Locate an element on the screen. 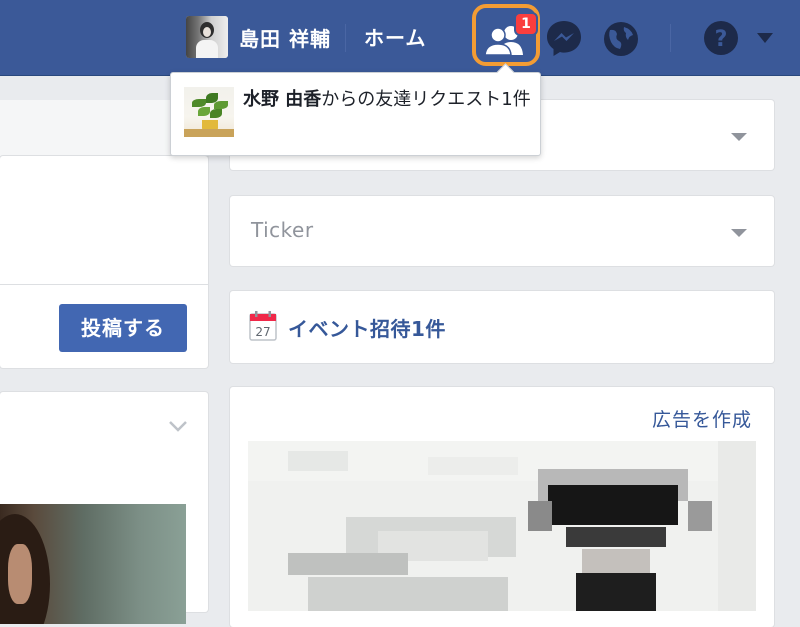  svg-text: 27 is located at coordinates (262, 332).